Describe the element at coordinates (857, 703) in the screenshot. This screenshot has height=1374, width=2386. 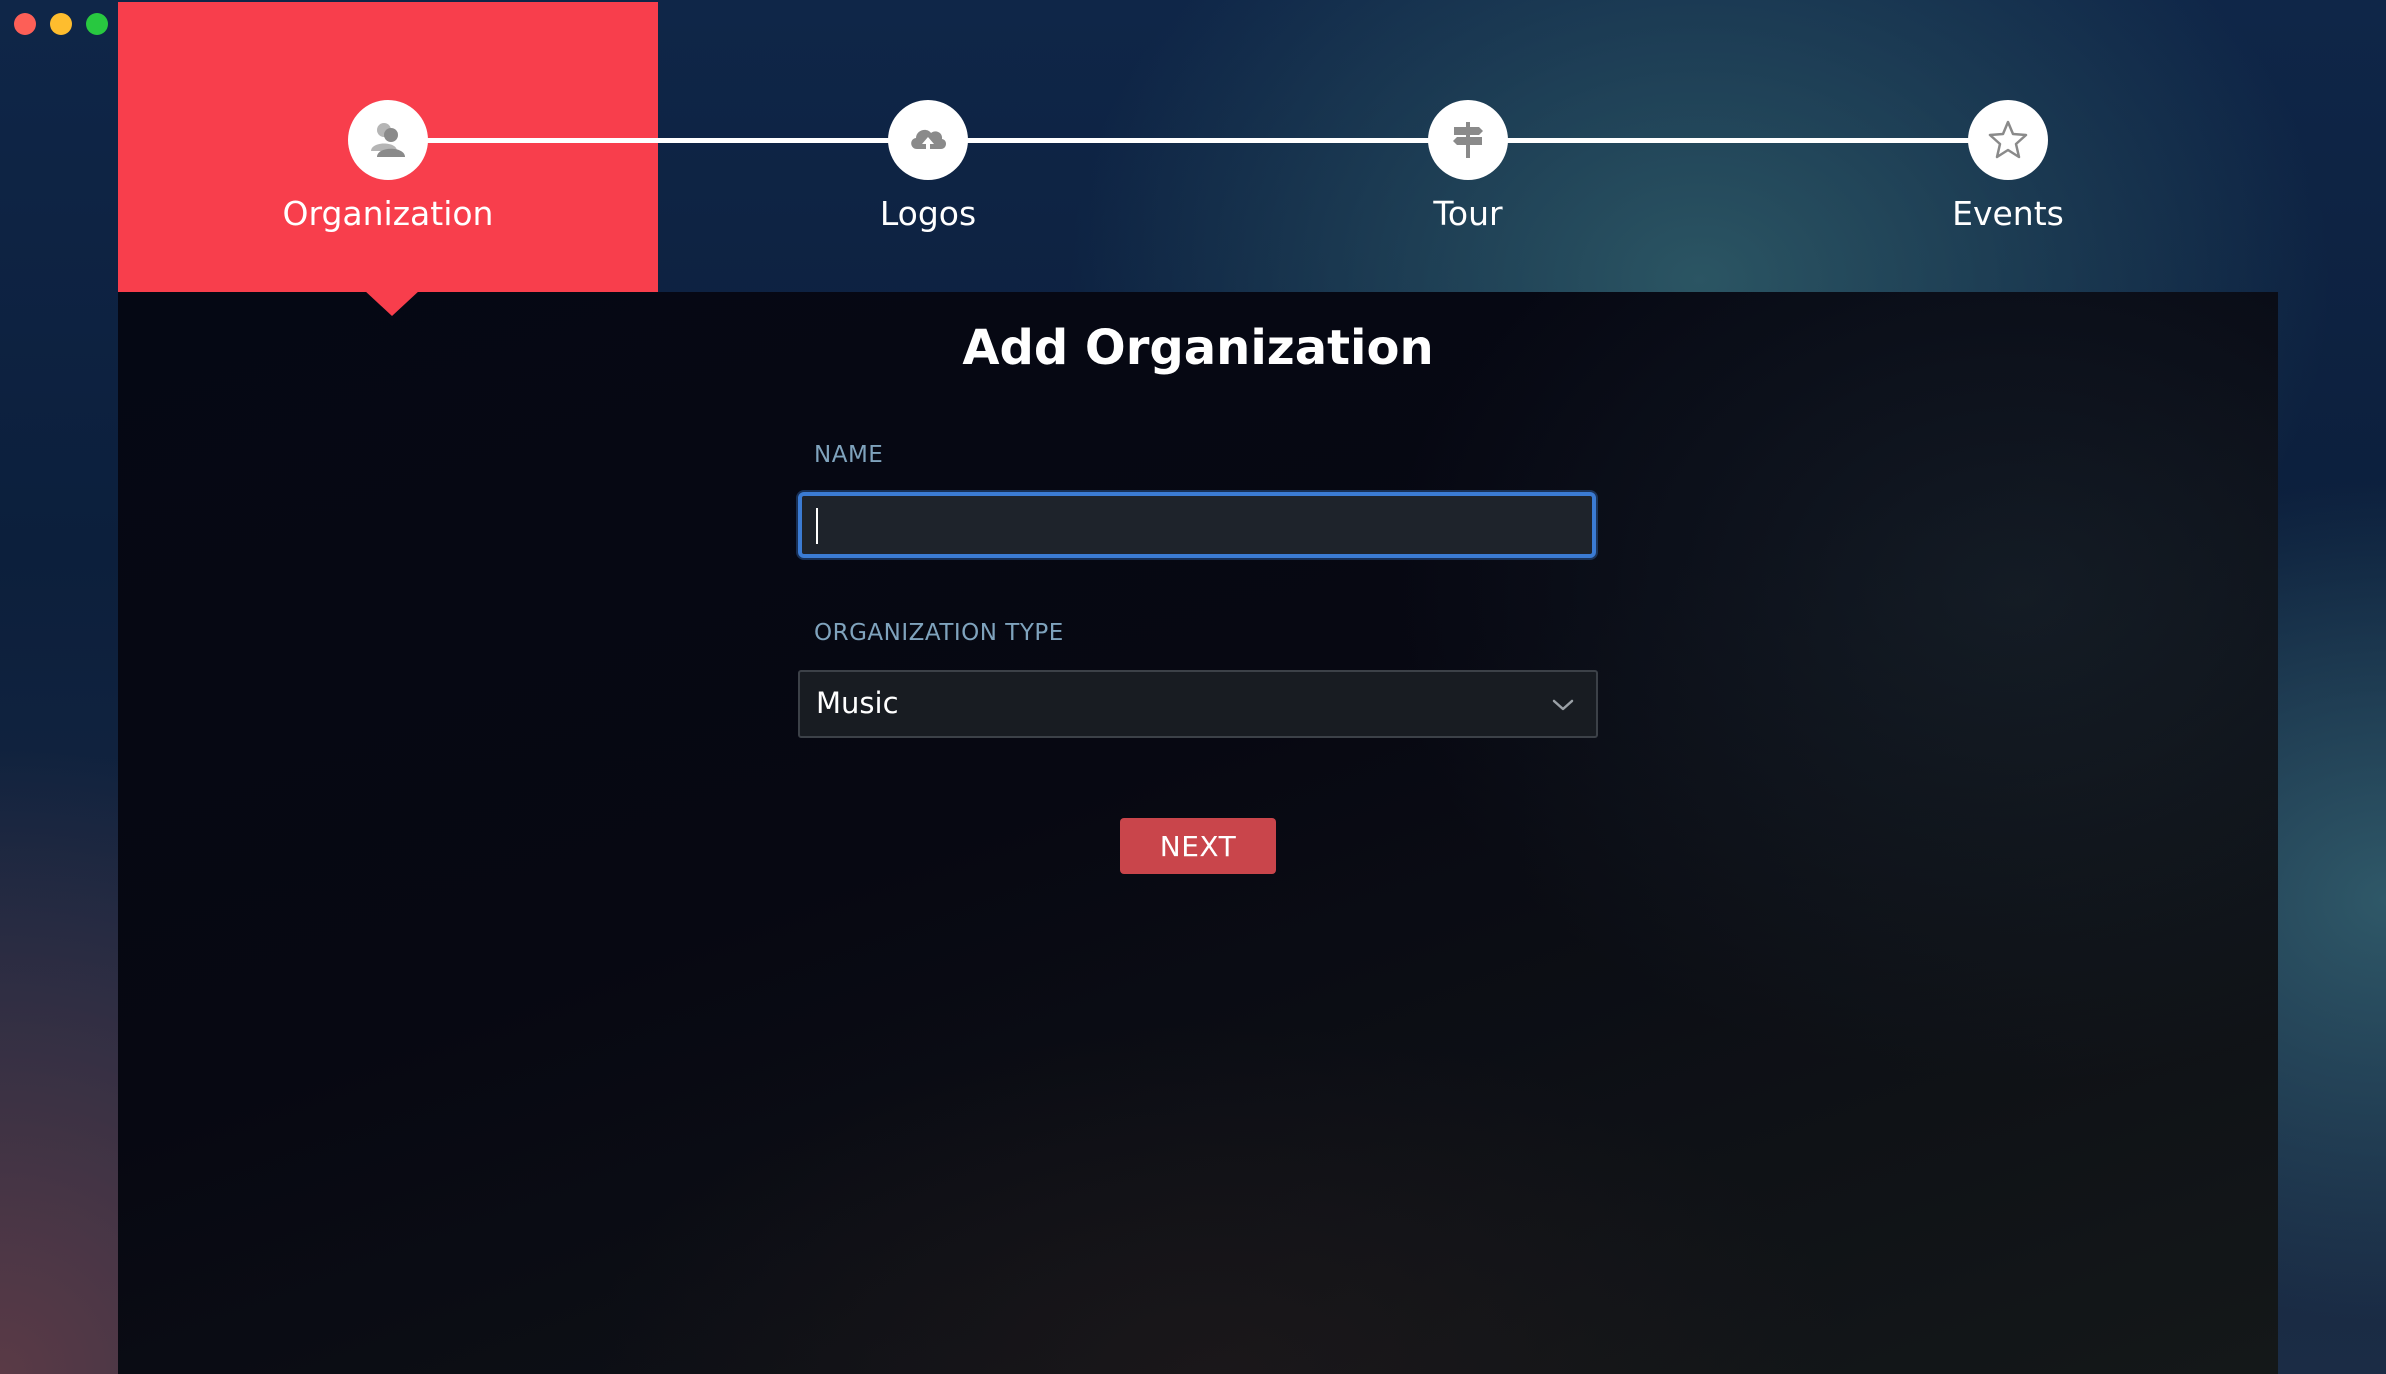
I see `organization-type-value: Music` at that location.